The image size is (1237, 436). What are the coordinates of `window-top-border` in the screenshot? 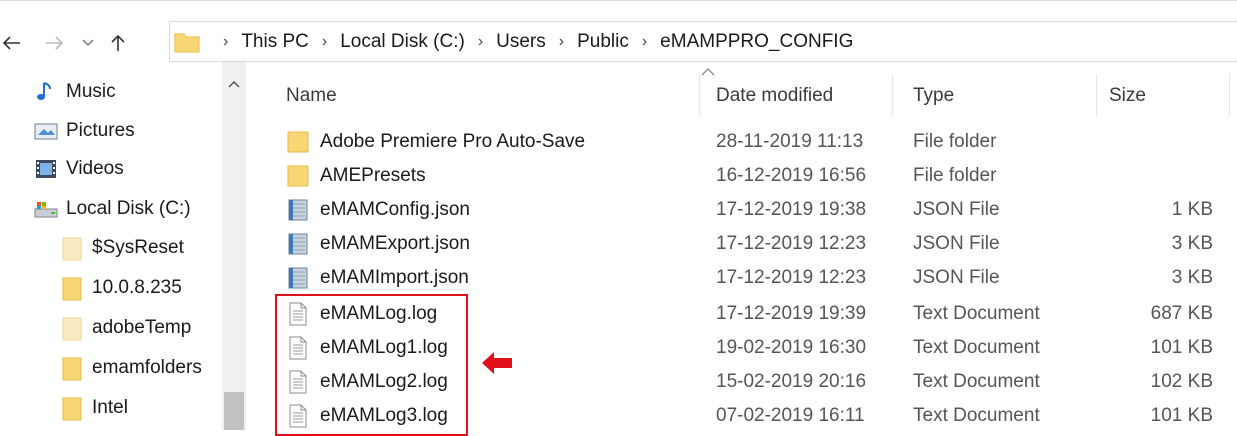 It's located at (618, 0).